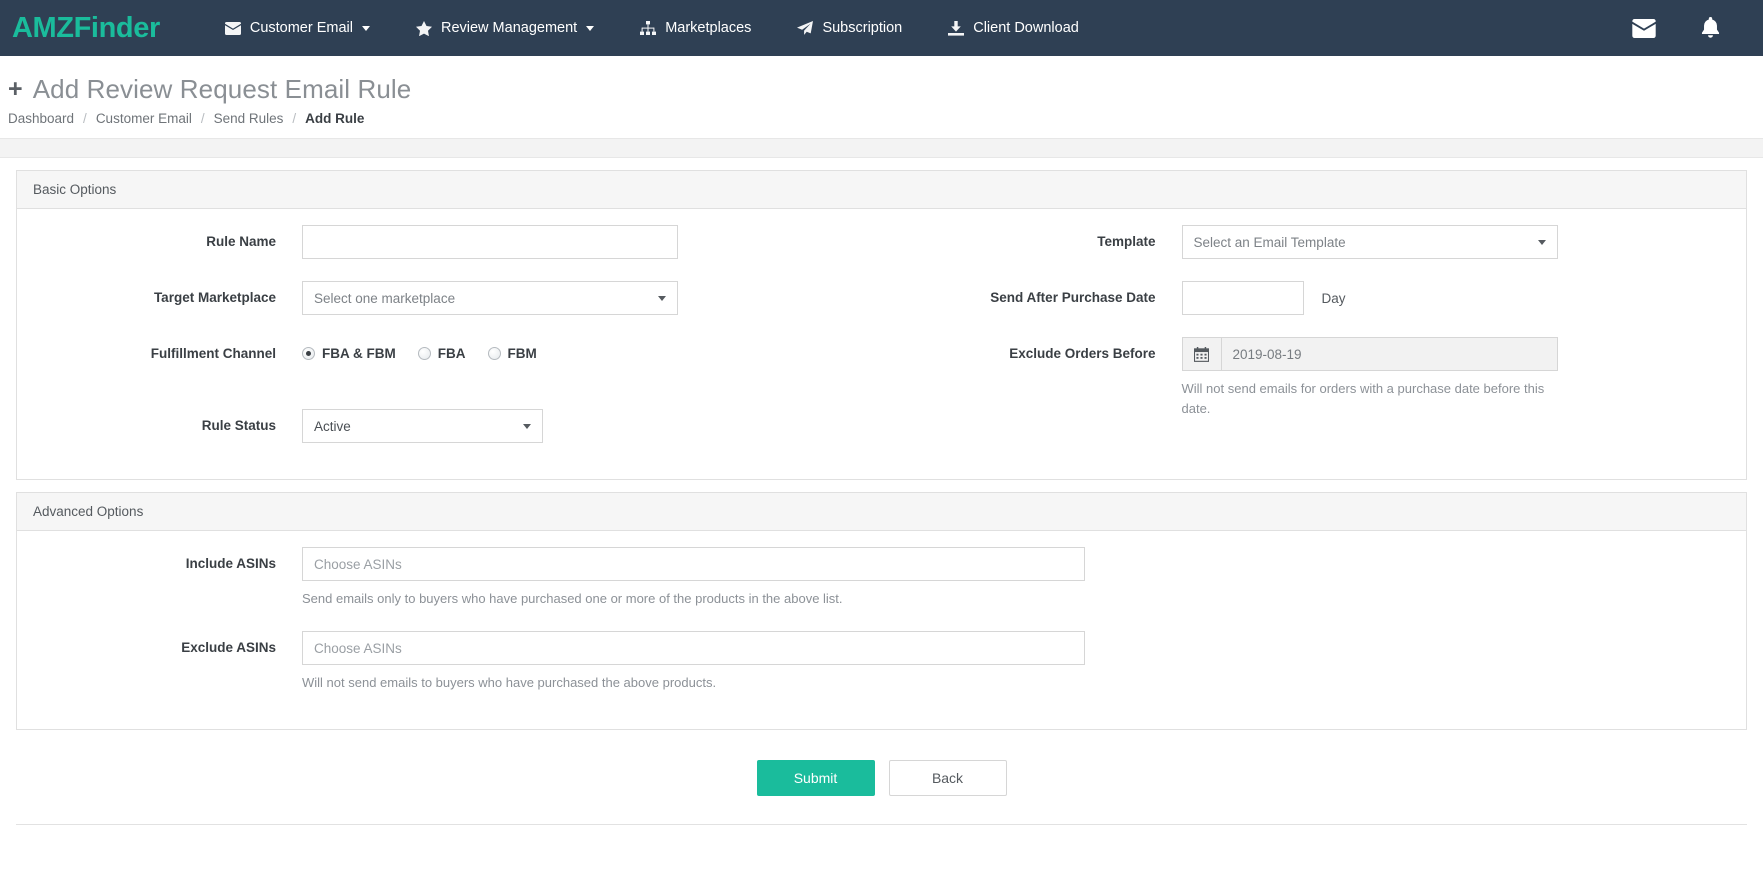 The width and height of the screenshot is (1763, 890). What do you see at coordinates (1126, 241) in the screenshot?
I see `template-label: Template` at bounding box center [1126, 241].